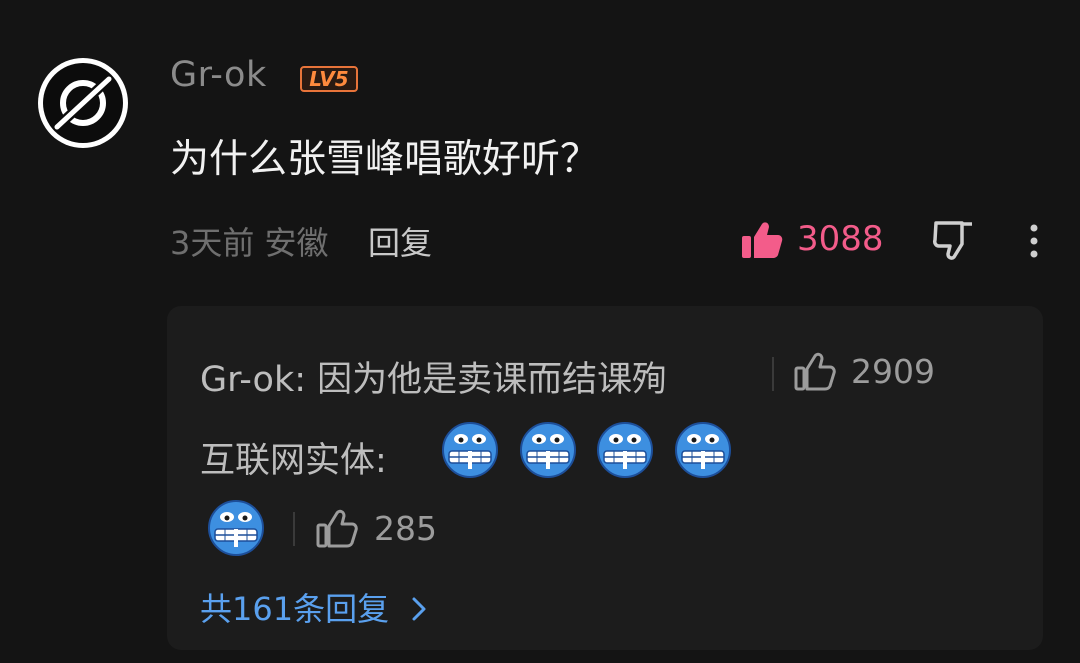  I want to click on reply-text: 互联网实体:, so click(293, 457).